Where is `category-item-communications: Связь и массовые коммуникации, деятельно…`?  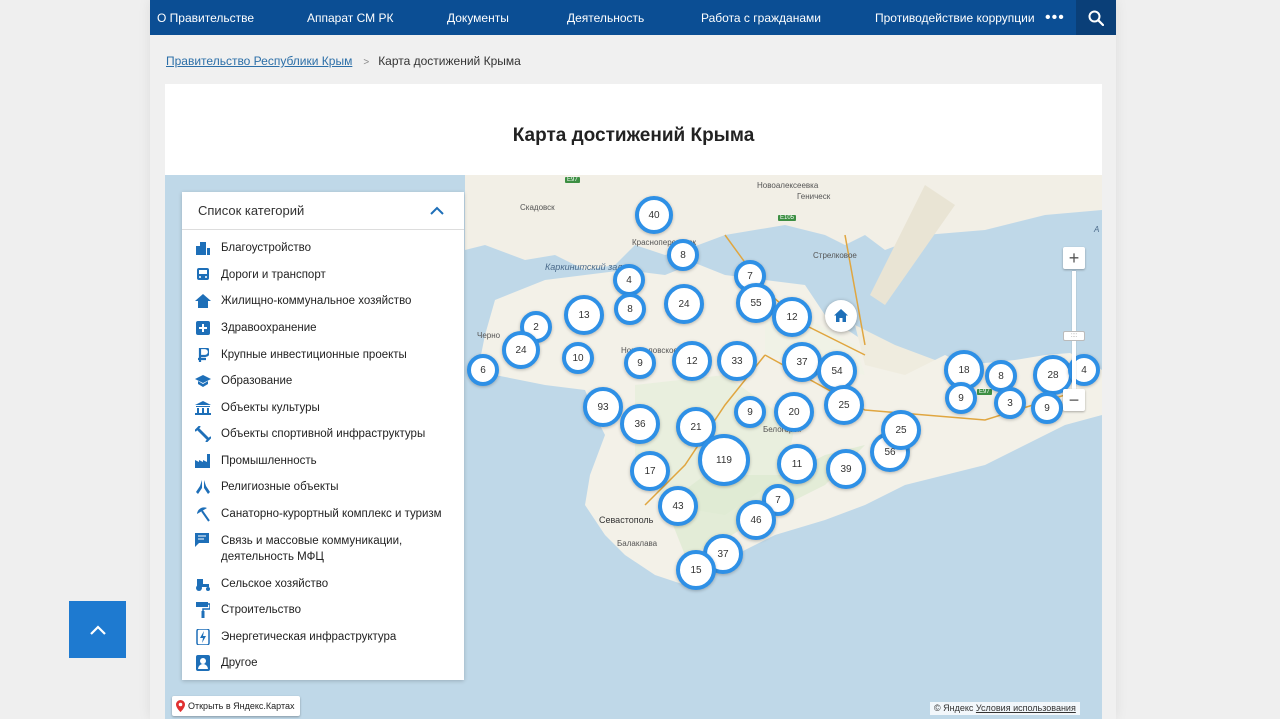
category-item-communications: Связь и массовые коммуникации, деятельно… is located at coordinates (319, 549).